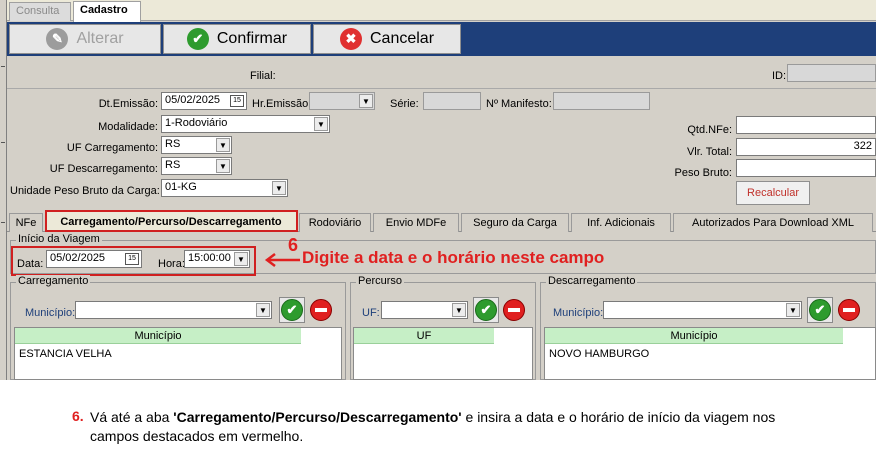 This screenshot has width=876, height=452. Describe the element at coordinates (224, 188) in the screenshot. I see `unidade-peso-select: 01-KG ▼` at that location.